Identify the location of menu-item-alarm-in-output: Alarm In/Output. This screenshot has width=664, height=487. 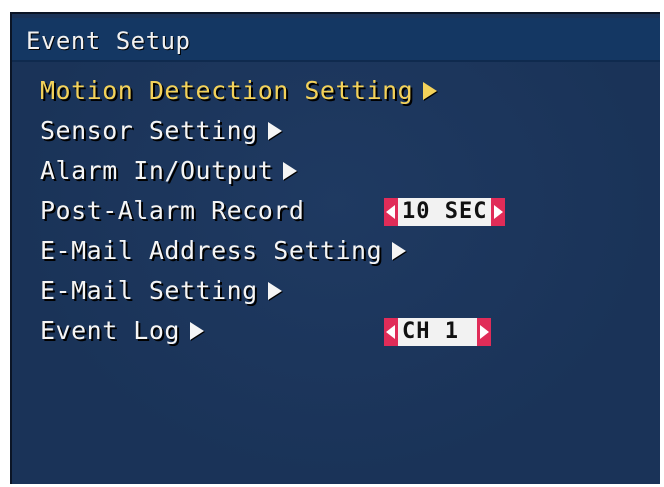
(169, 171).